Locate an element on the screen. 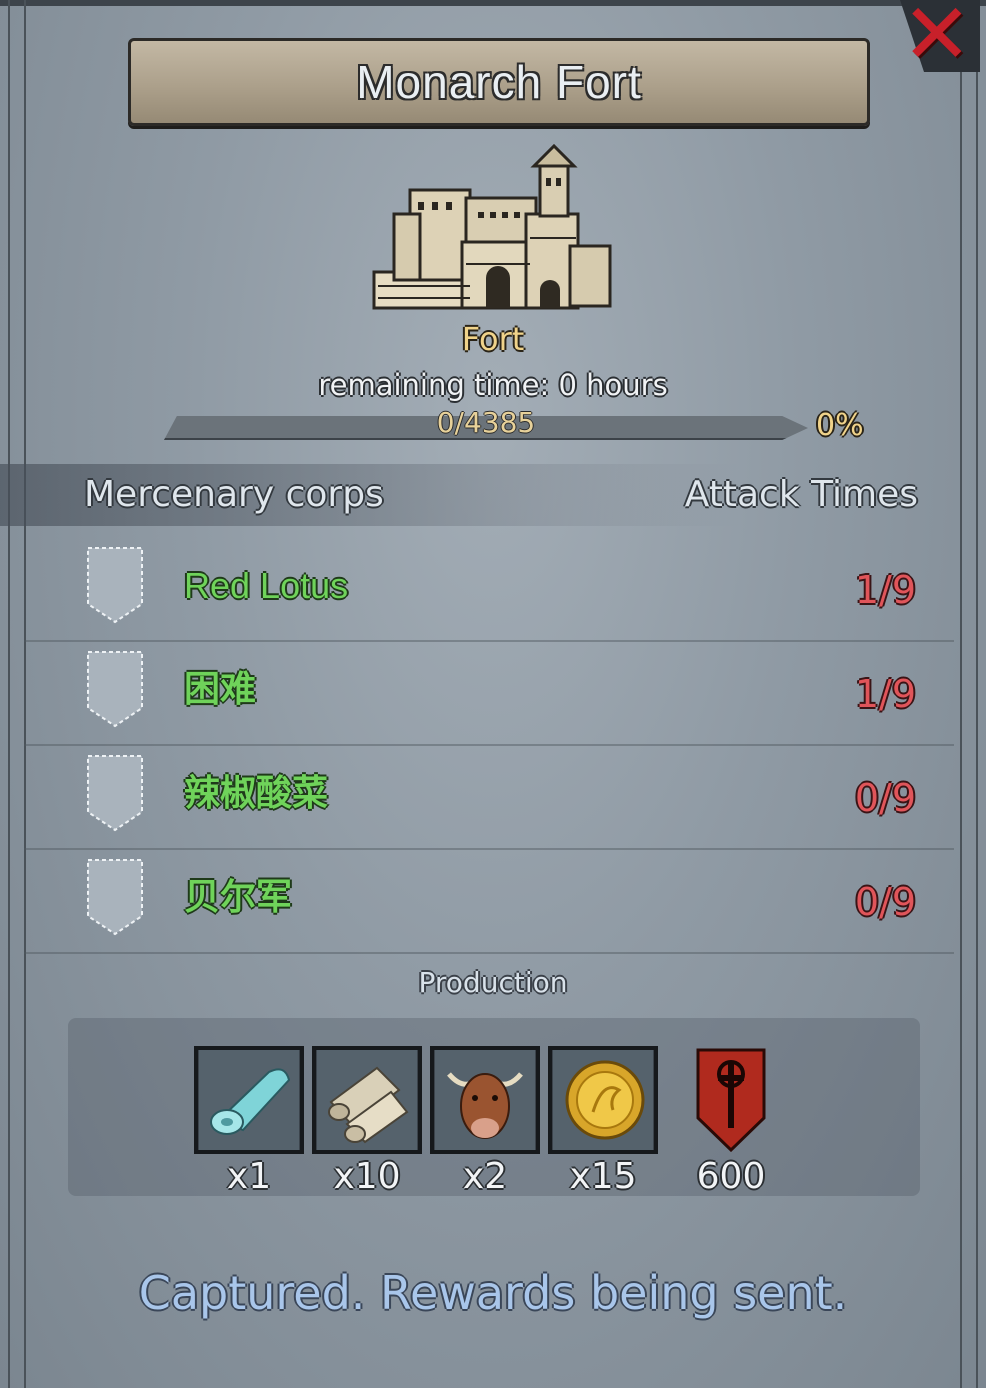 The width and height of the screenshot is (986, 1388). title-banner: Monarch Fort is located at coordinates (499, 82).